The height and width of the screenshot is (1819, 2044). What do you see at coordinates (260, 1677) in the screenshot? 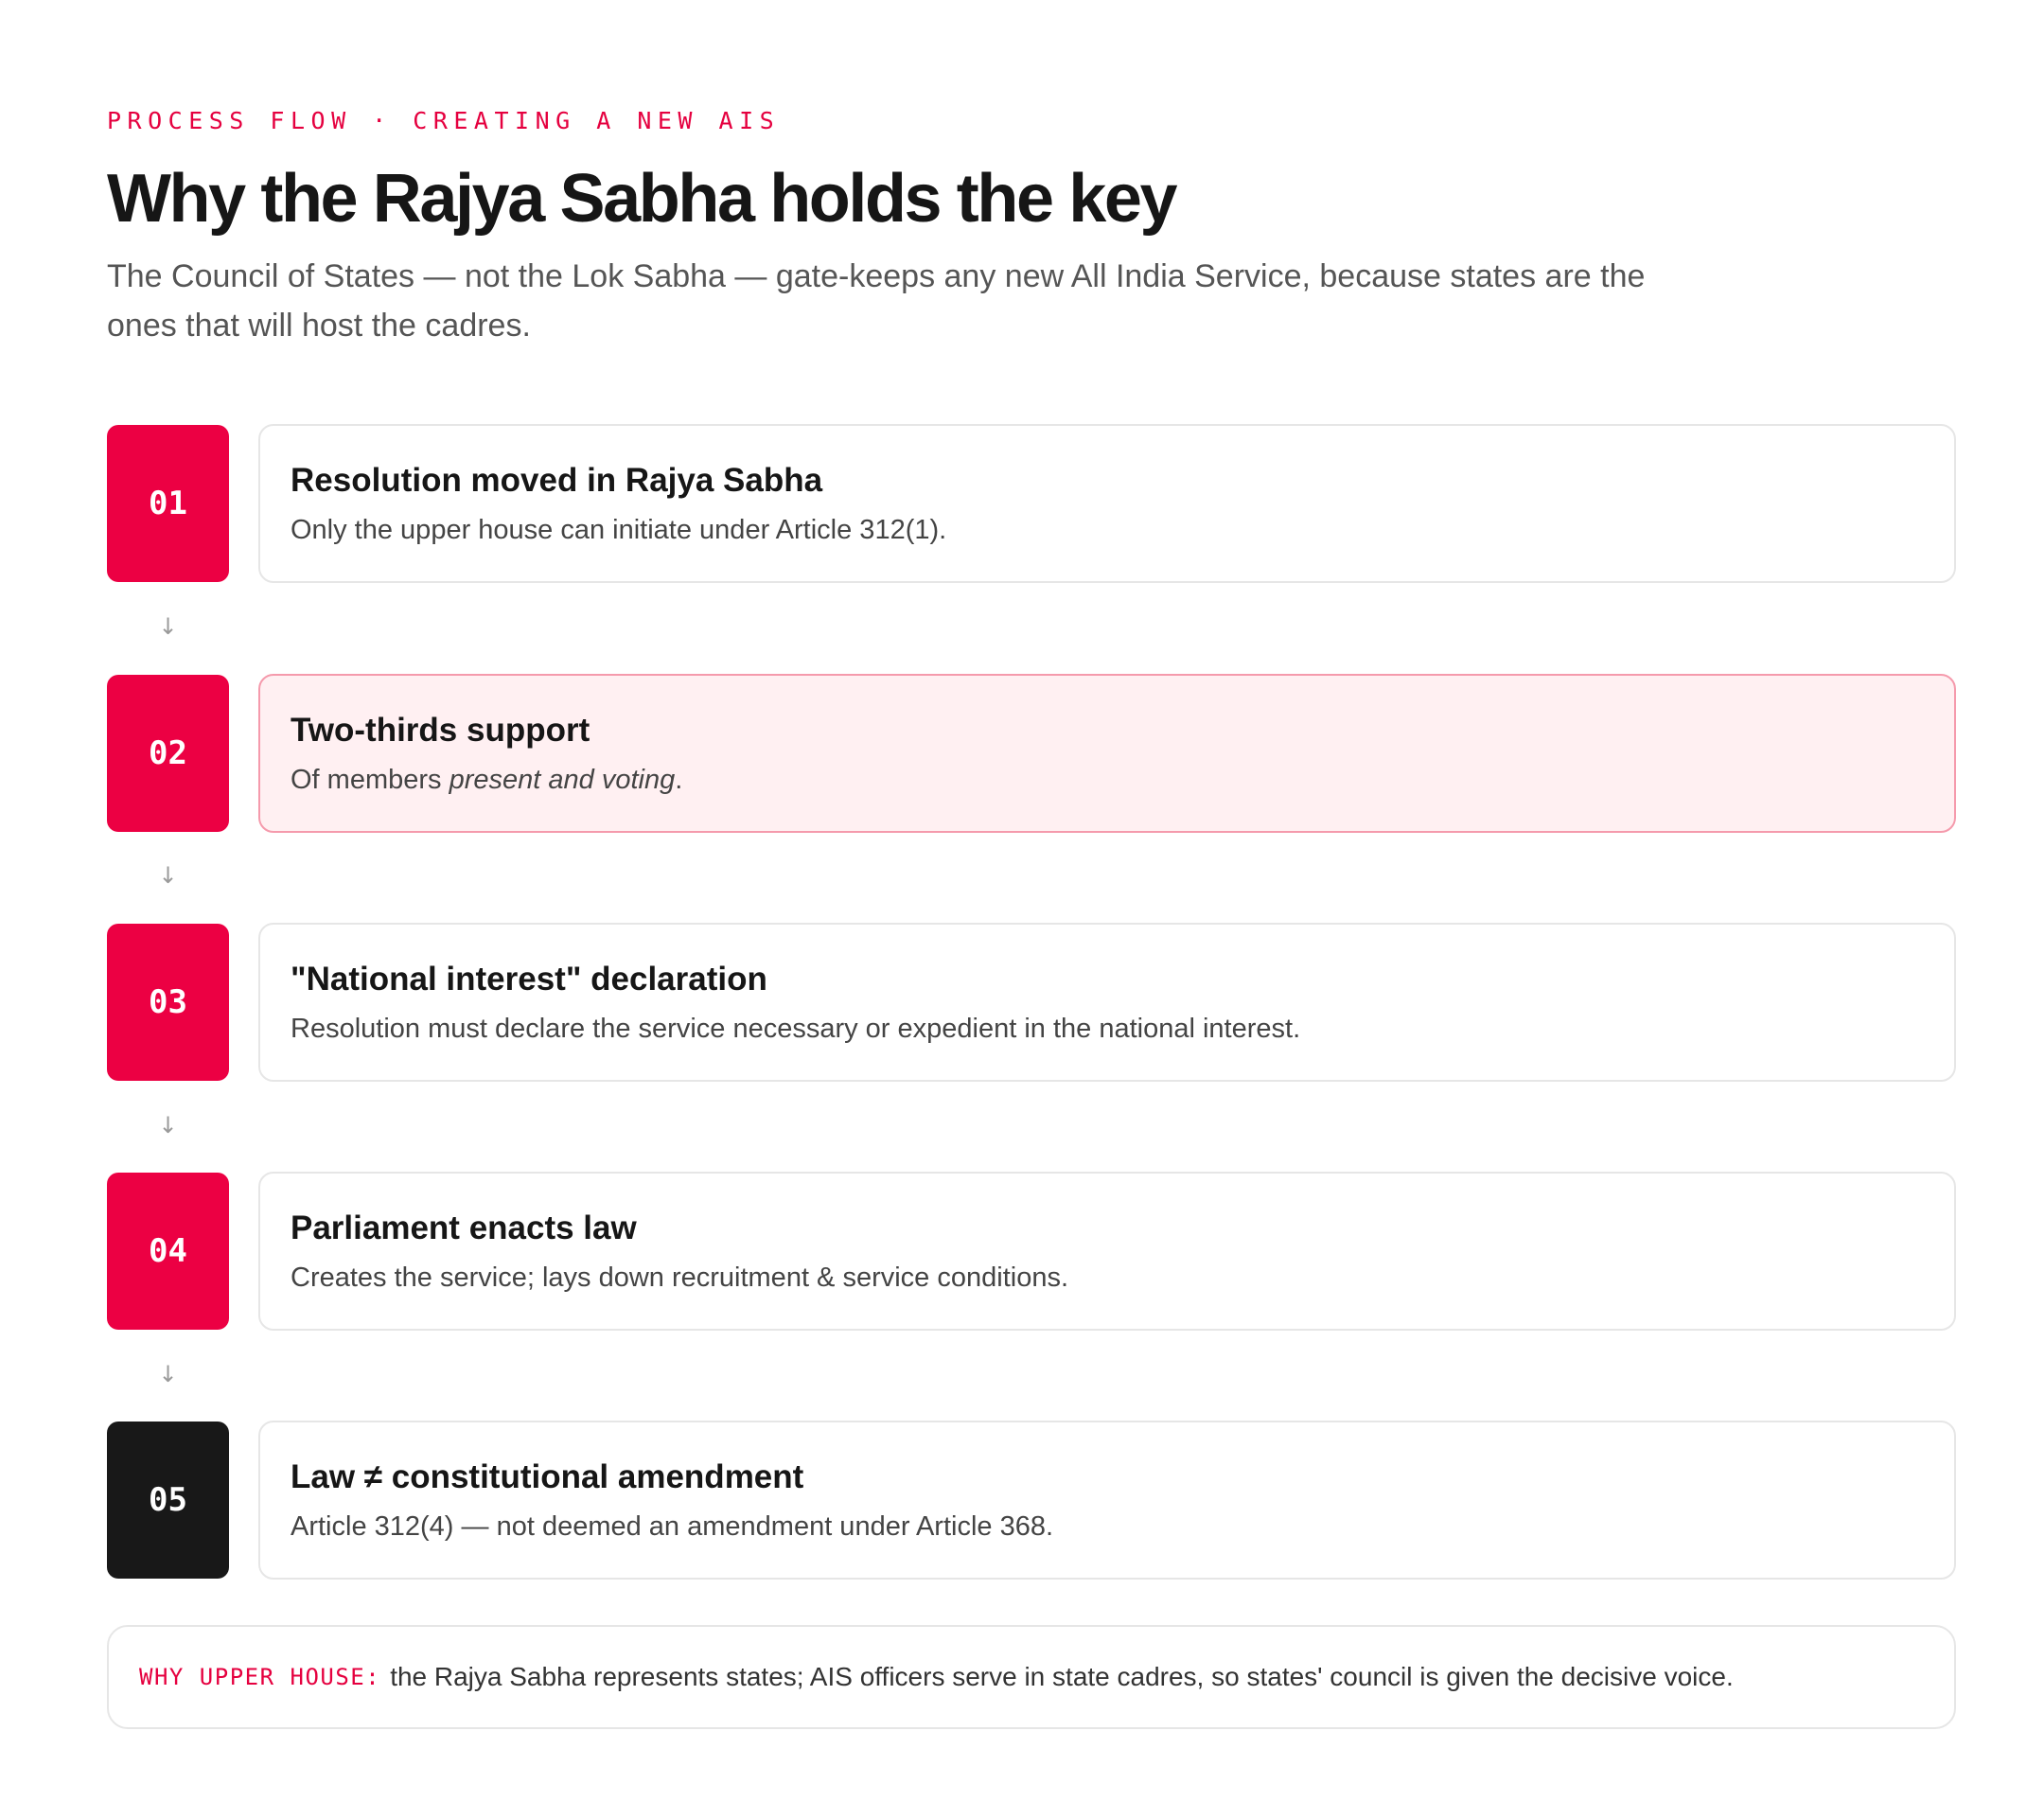
I see `note-label: WHY UPPER HOUSE:` at bounding box center [260, 1677].